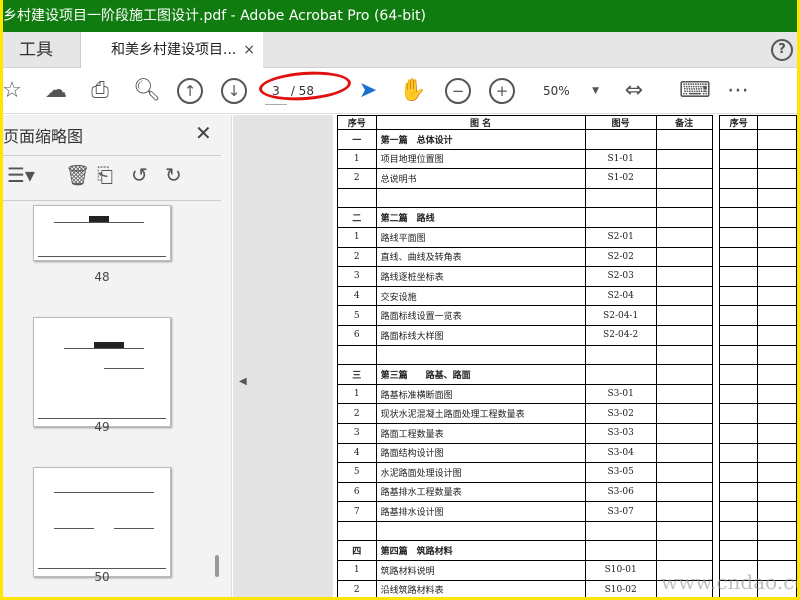  What do you see at coordinates (620, 570) in the screenshot?
I see `row-code: S10-01` at bounding box center [620, 570].